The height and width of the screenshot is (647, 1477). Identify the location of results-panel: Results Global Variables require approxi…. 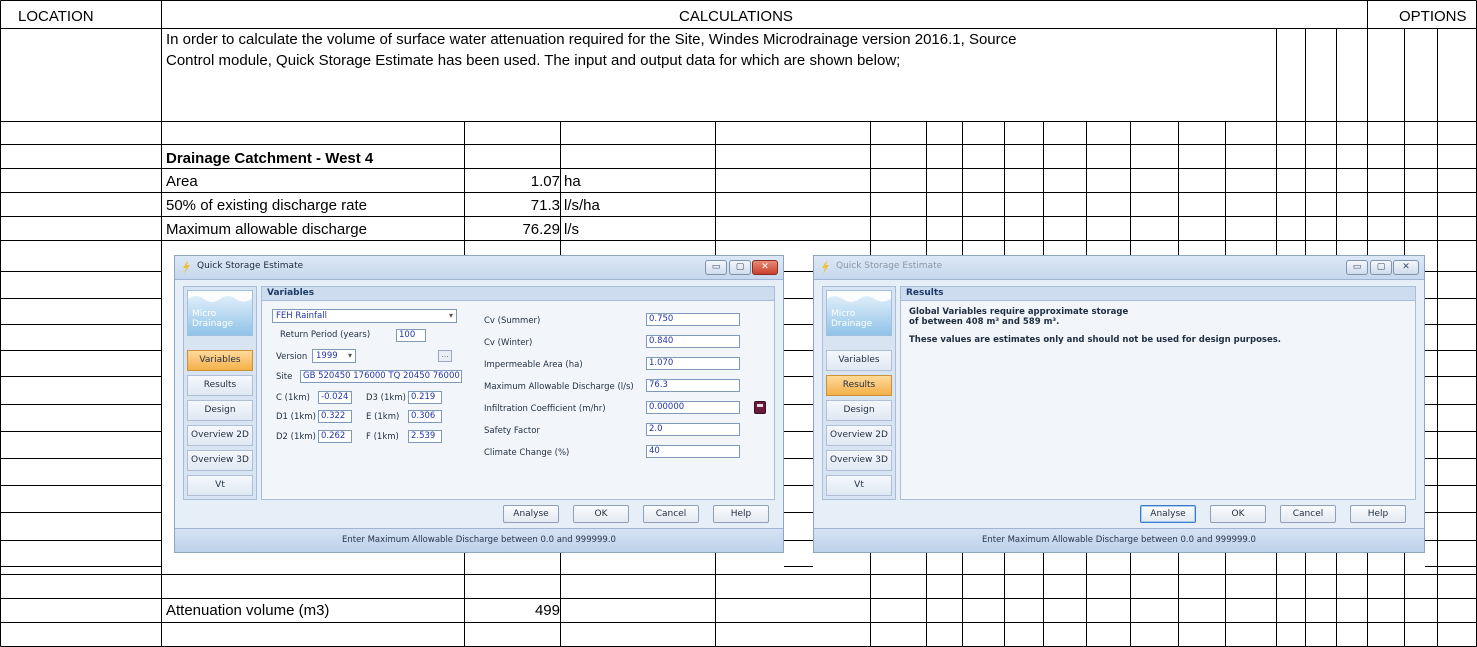
(1158, 393).